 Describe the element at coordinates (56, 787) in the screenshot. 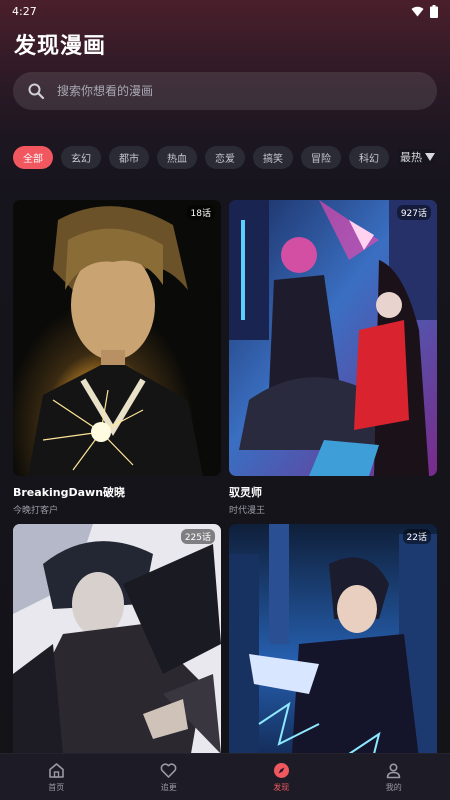

I see `nav-home-label: 首页` at that location.